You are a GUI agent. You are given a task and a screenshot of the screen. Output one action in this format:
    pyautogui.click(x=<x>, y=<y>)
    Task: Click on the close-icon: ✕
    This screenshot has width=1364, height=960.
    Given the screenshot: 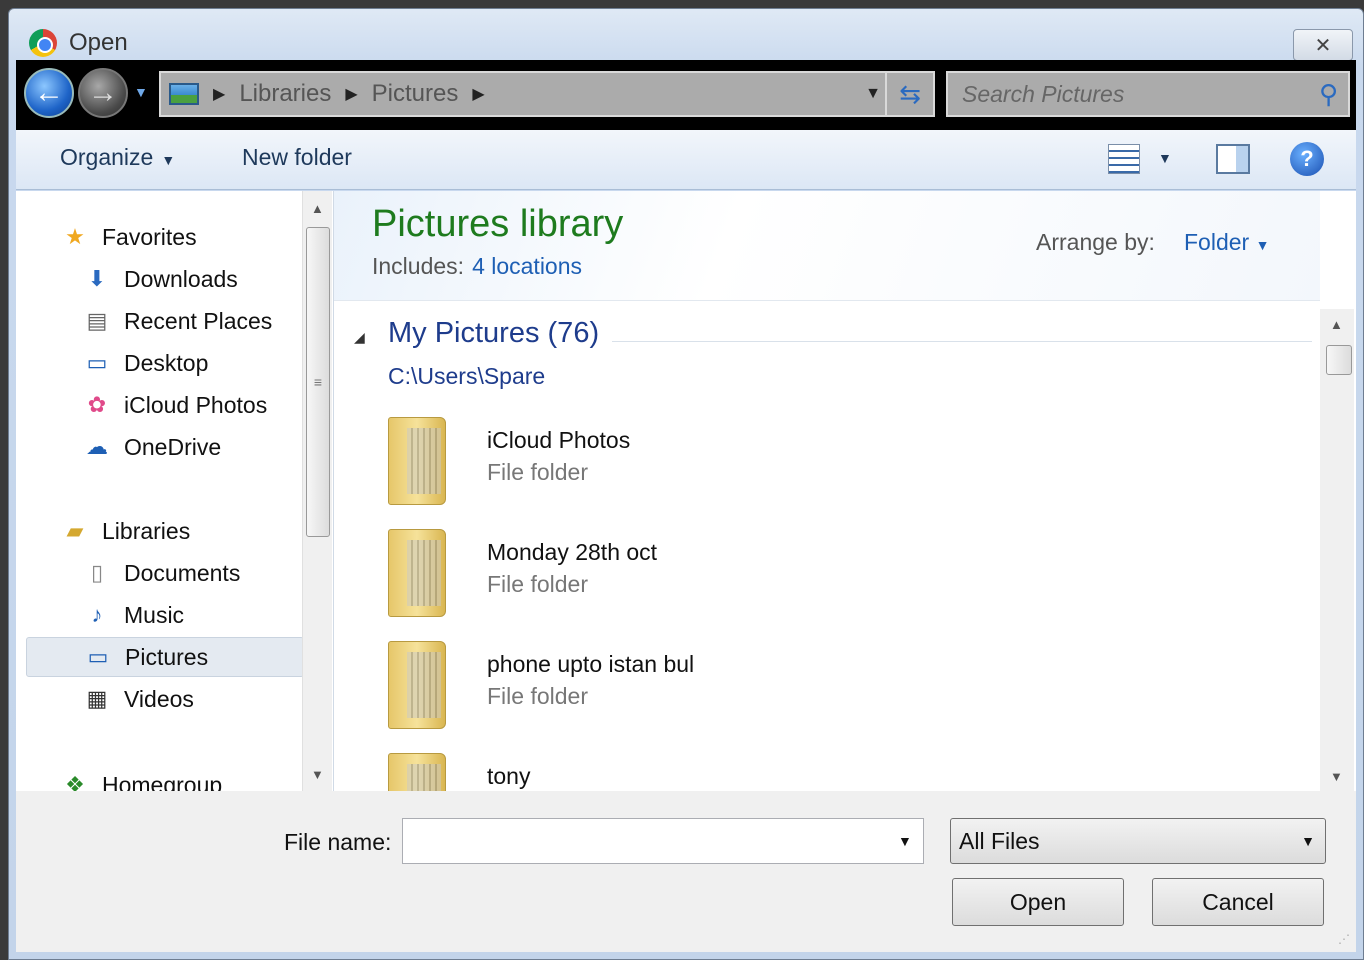 What is the action you would take?
    pyautogui.click(x=1323, y=45)
    